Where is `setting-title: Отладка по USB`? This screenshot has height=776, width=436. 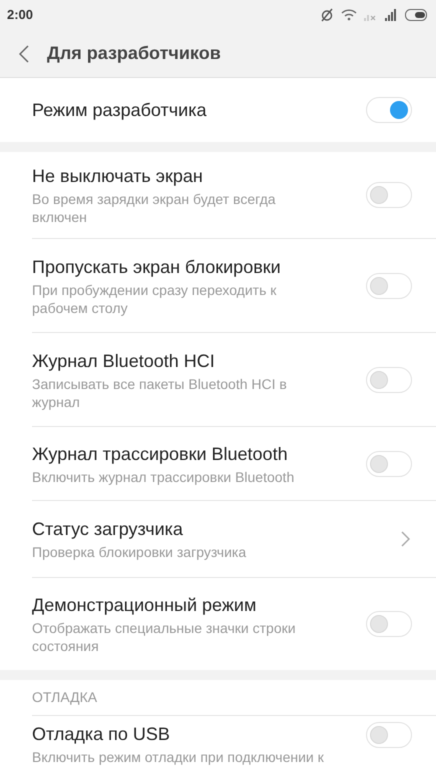 setting-title: Отладка по USB is located at coordinates (101, 734).